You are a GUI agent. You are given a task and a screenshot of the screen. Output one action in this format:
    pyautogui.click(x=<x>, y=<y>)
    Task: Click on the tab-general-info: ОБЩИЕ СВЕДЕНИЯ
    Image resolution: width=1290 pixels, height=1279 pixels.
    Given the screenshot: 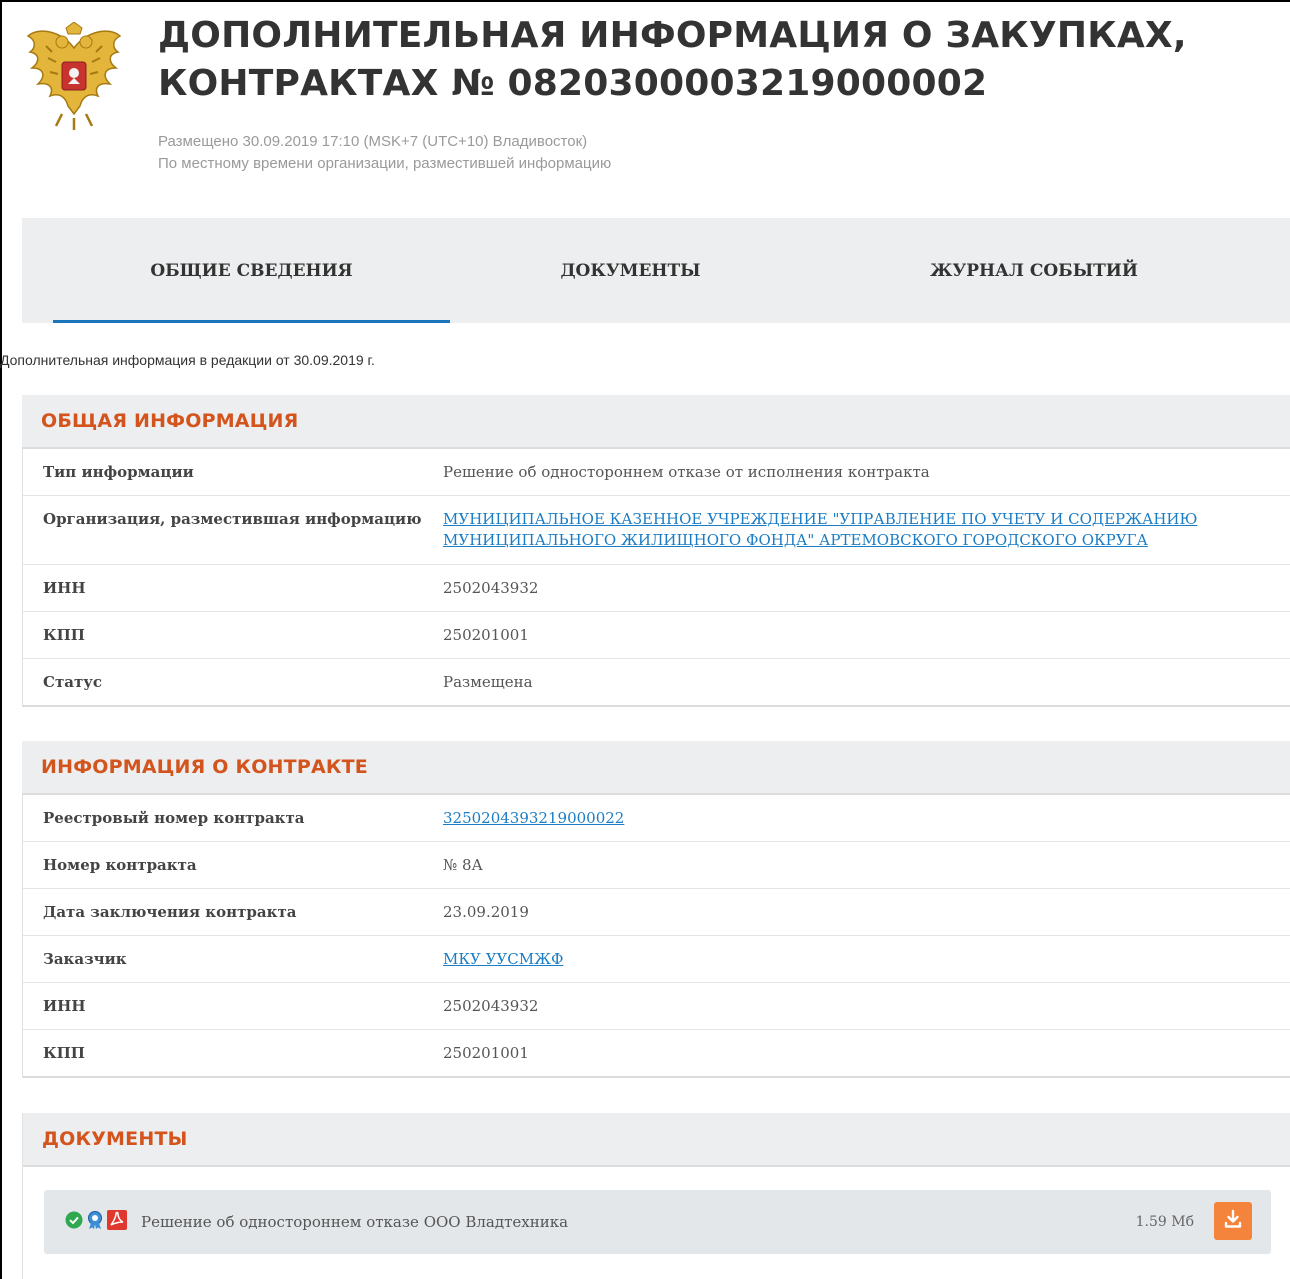 What is the action you would take?
    pyautogui.click(x=251, y=270)
    